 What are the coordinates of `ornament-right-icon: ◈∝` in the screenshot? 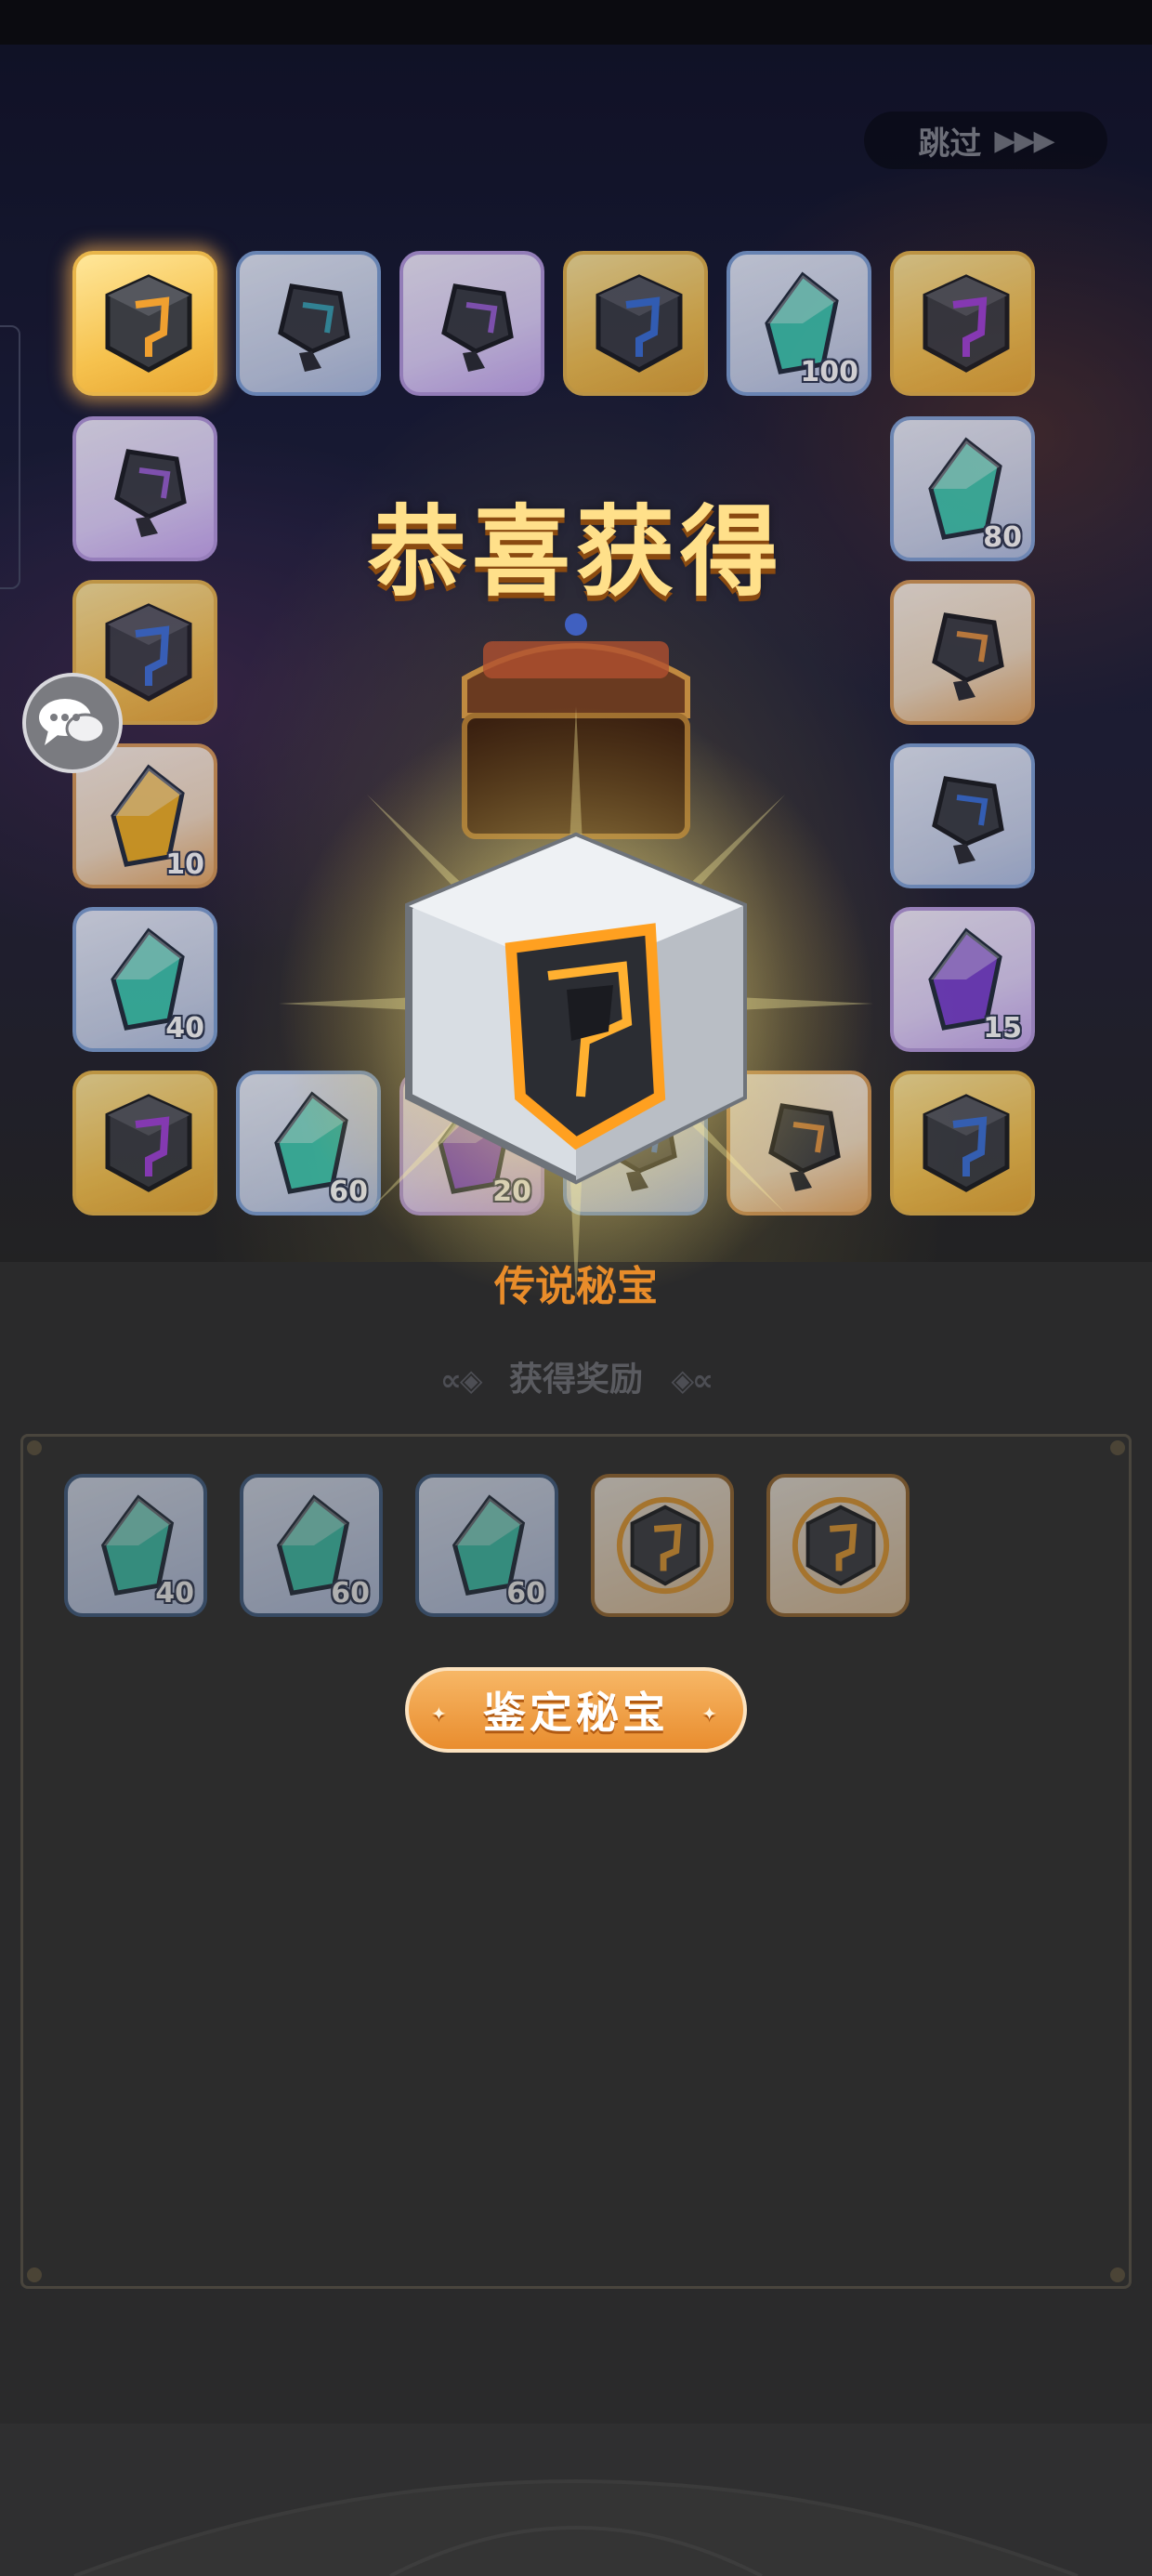 It's located at (692, 1380).